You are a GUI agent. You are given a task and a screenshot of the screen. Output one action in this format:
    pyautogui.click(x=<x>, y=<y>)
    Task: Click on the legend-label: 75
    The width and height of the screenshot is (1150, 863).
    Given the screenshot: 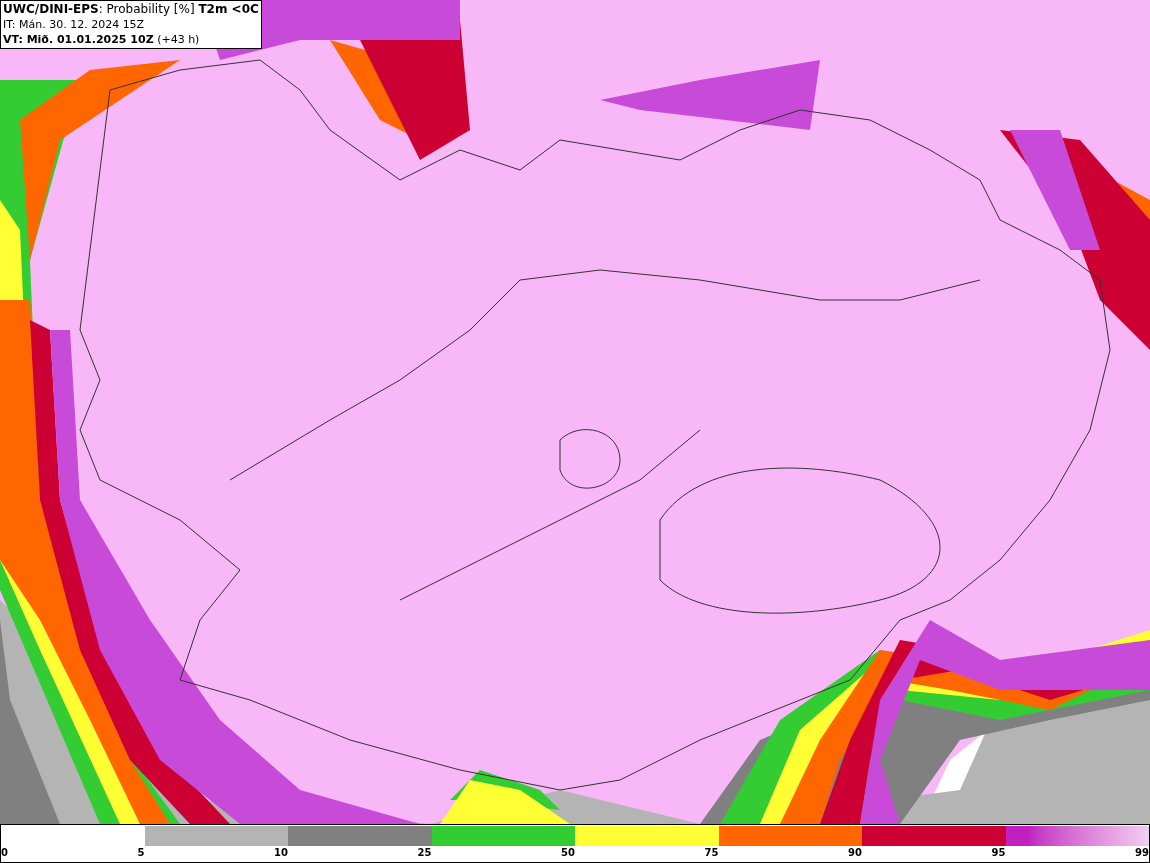 What is the action you would take?
    pyautogui.click(x=711, y=853)
    